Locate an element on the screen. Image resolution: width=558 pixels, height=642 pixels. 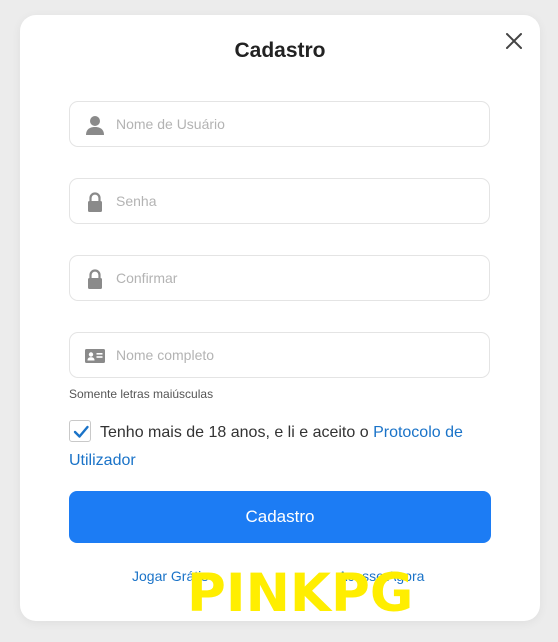
id-card-icon is located at coordinates (95, 356).